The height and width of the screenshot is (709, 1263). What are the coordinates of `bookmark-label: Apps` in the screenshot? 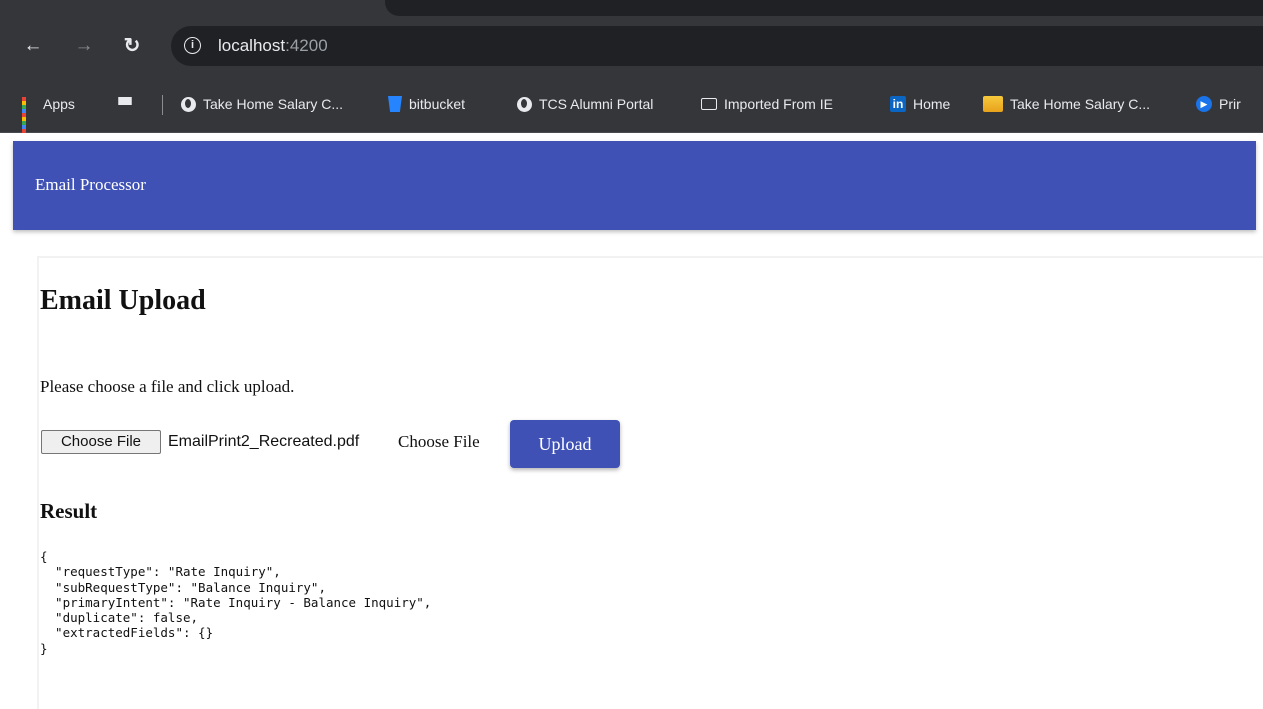 It's located at (59, 104).